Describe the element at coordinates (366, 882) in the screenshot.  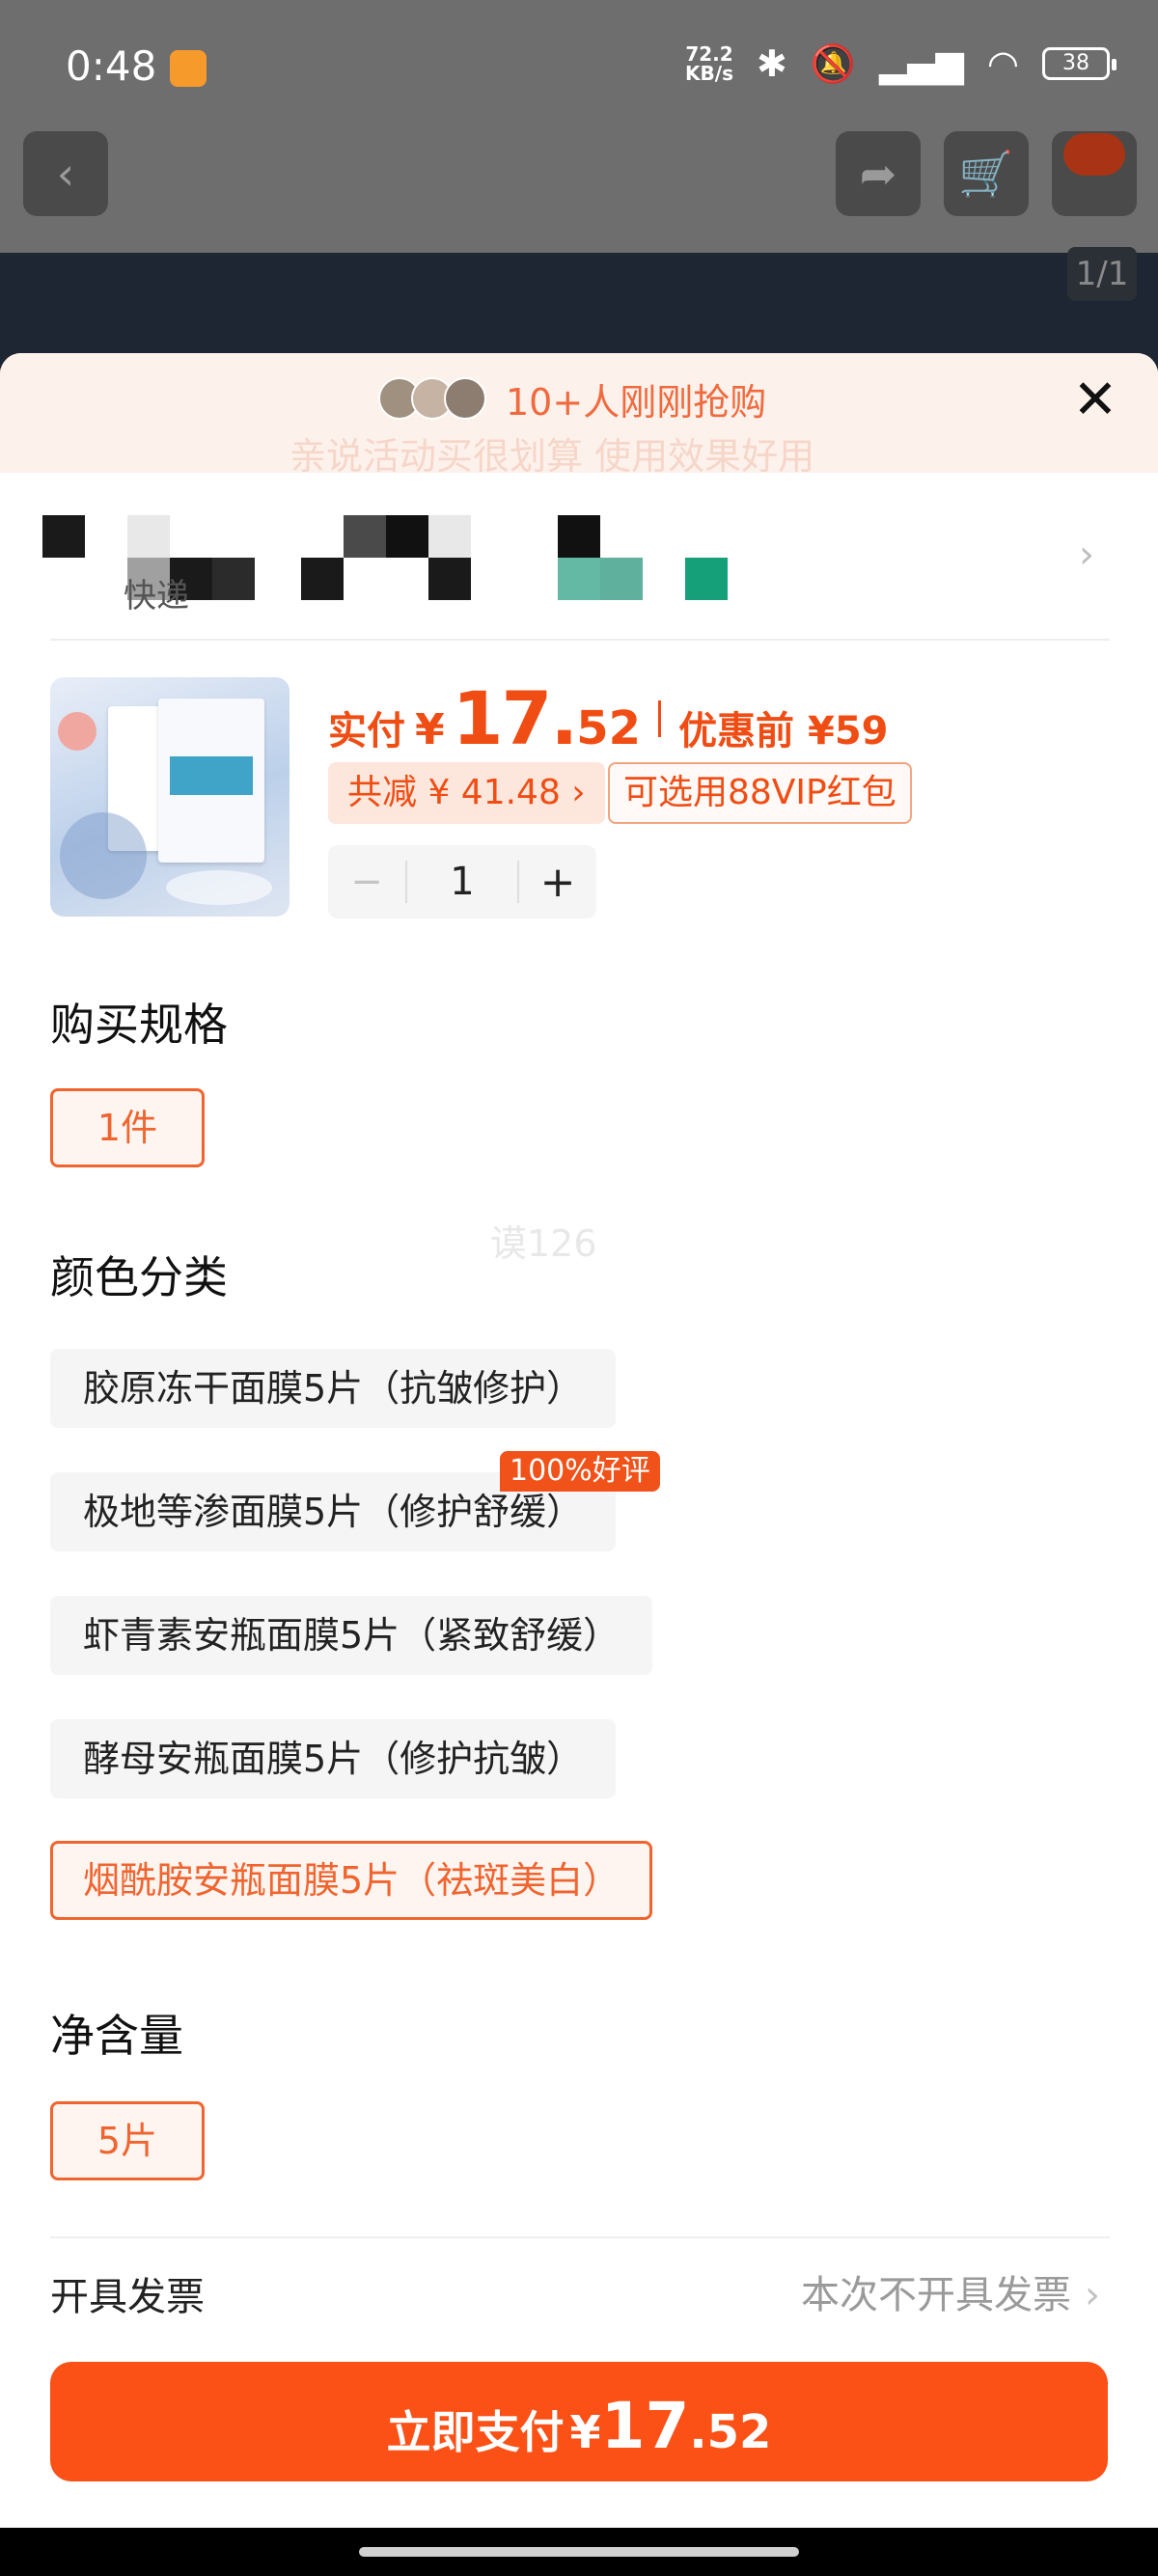
I see `decrease-button: −` at that location.